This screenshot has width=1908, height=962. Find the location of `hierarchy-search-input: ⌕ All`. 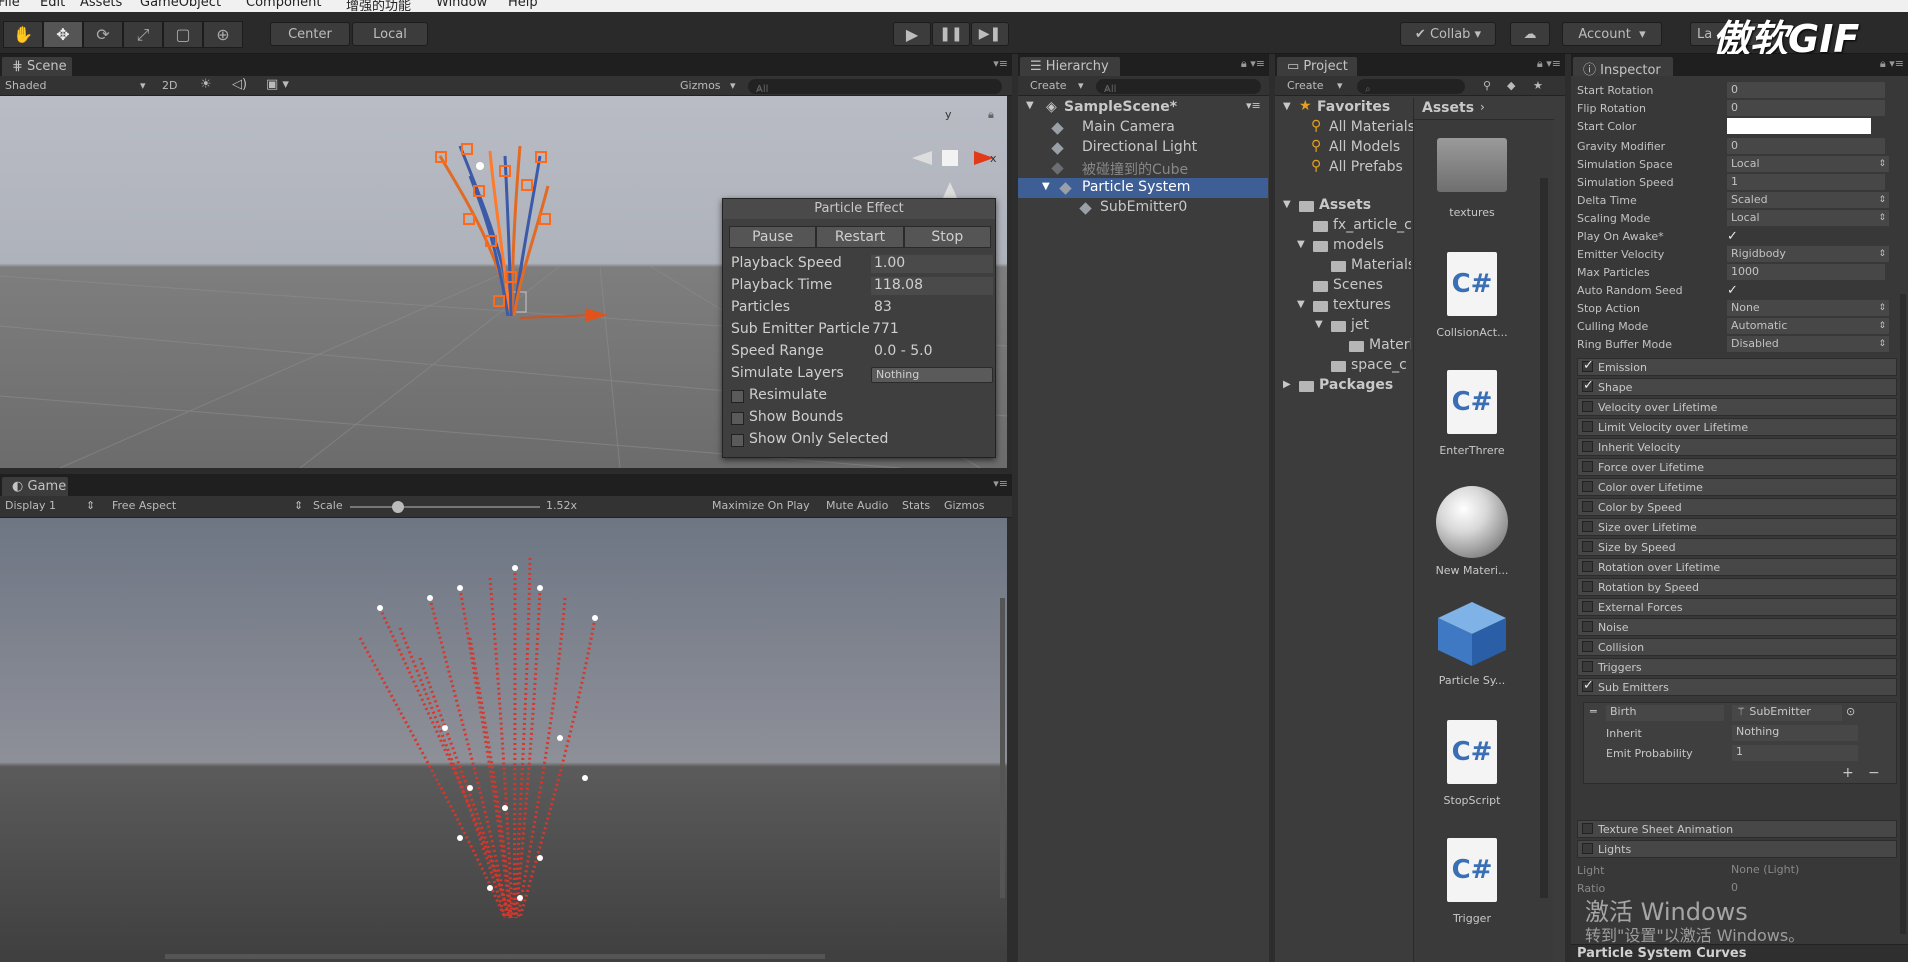

hierarchy-search-input: ⌕ All is located at coordinates (1178, 87).